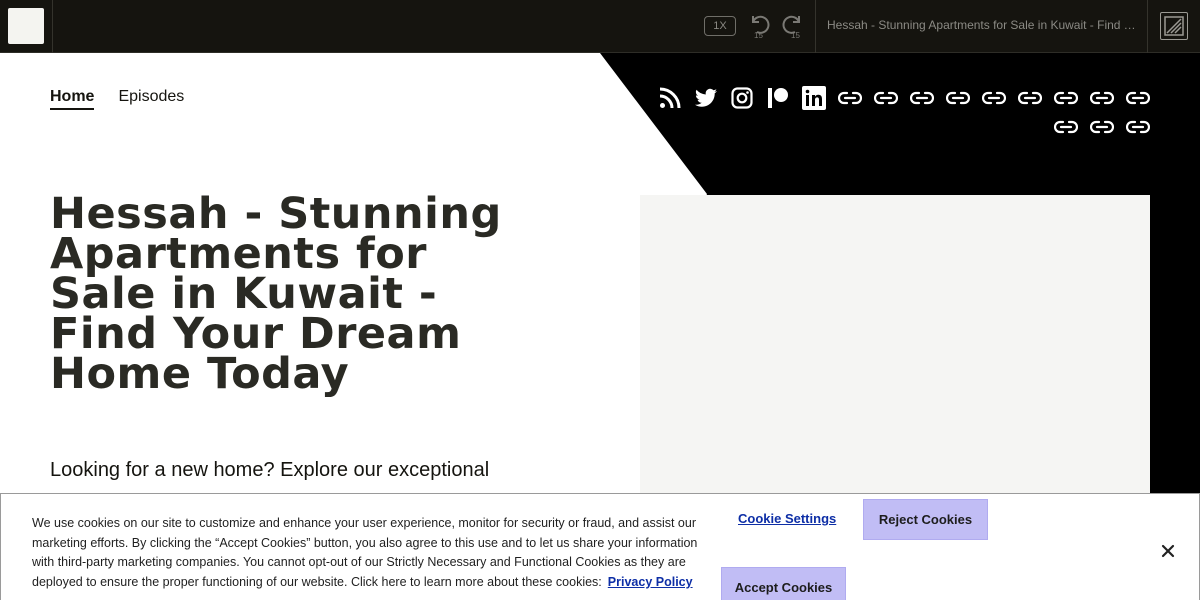  Describe the element at coordinates (925, 519) in the screenshot. I see `reject-cookies-button: Reject Cookies` at that location.